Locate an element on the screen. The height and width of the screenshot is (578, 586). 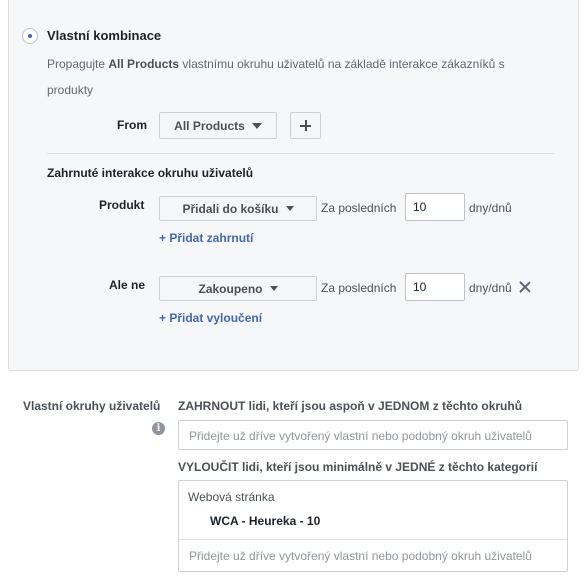
exclude-days-input: 10 is located at coordinates (435, 287).